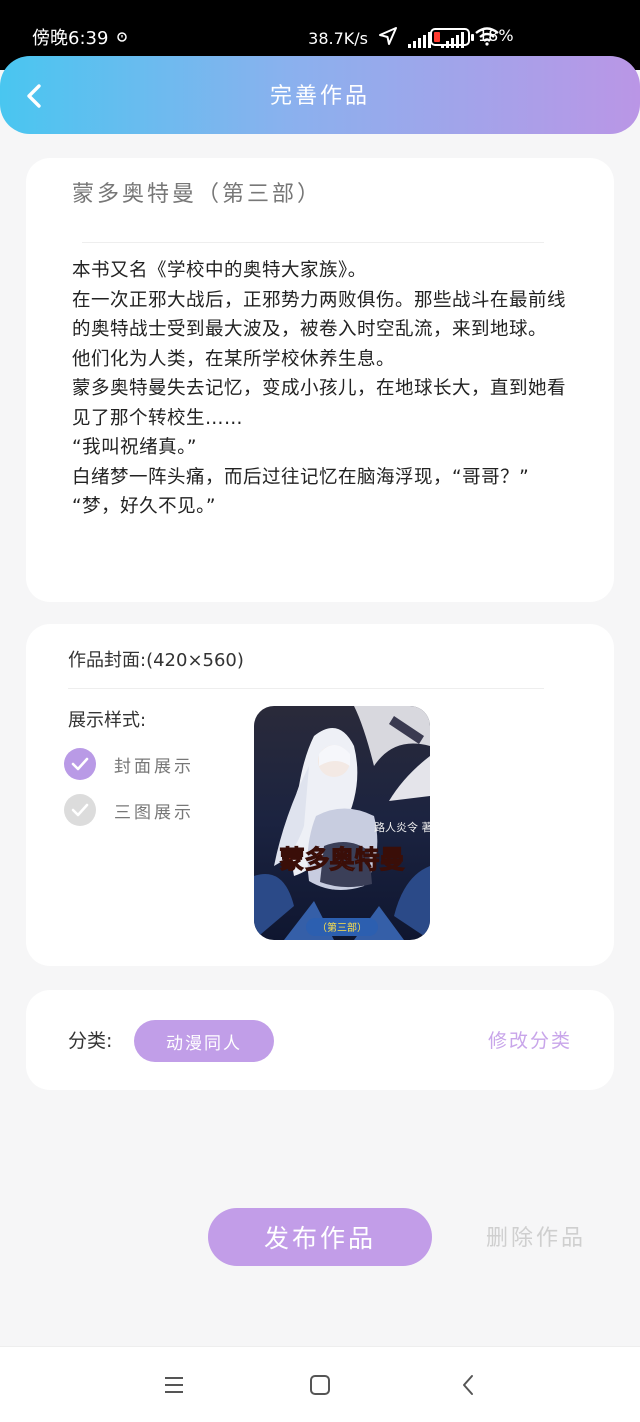  What do you see at coordinates (154, 766) in the screenshot?
I see `option-label: 封面展示` at bounding box center [154, 766].